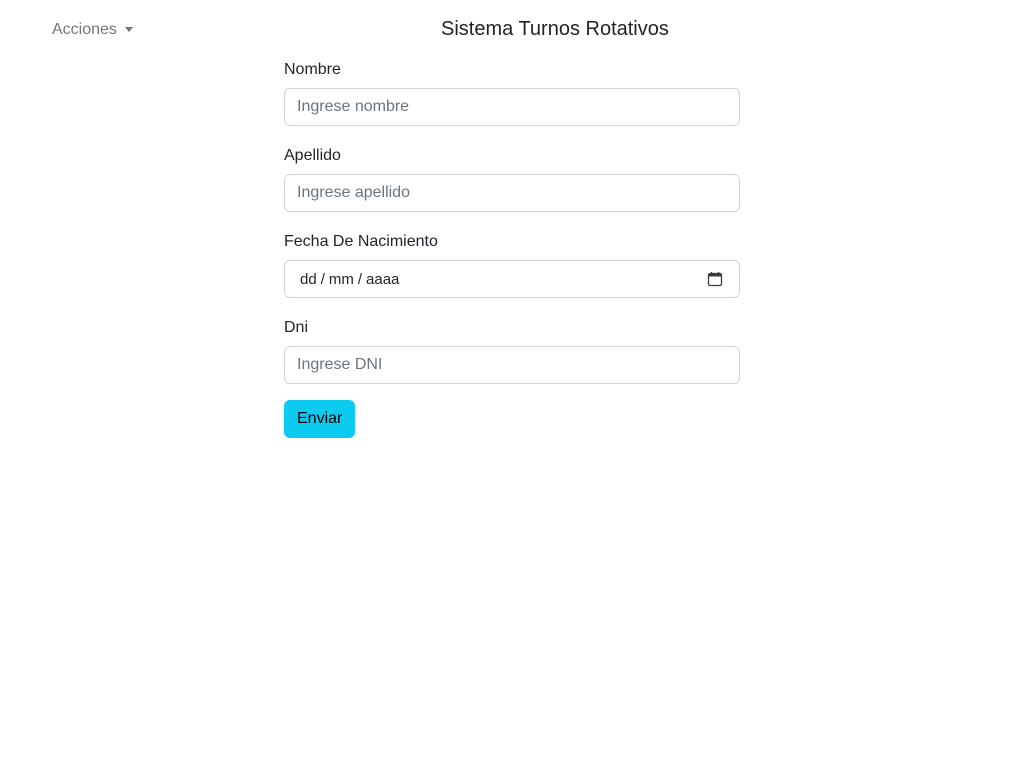  I want to click on apellido-label: Apellido, so click(312, 155).